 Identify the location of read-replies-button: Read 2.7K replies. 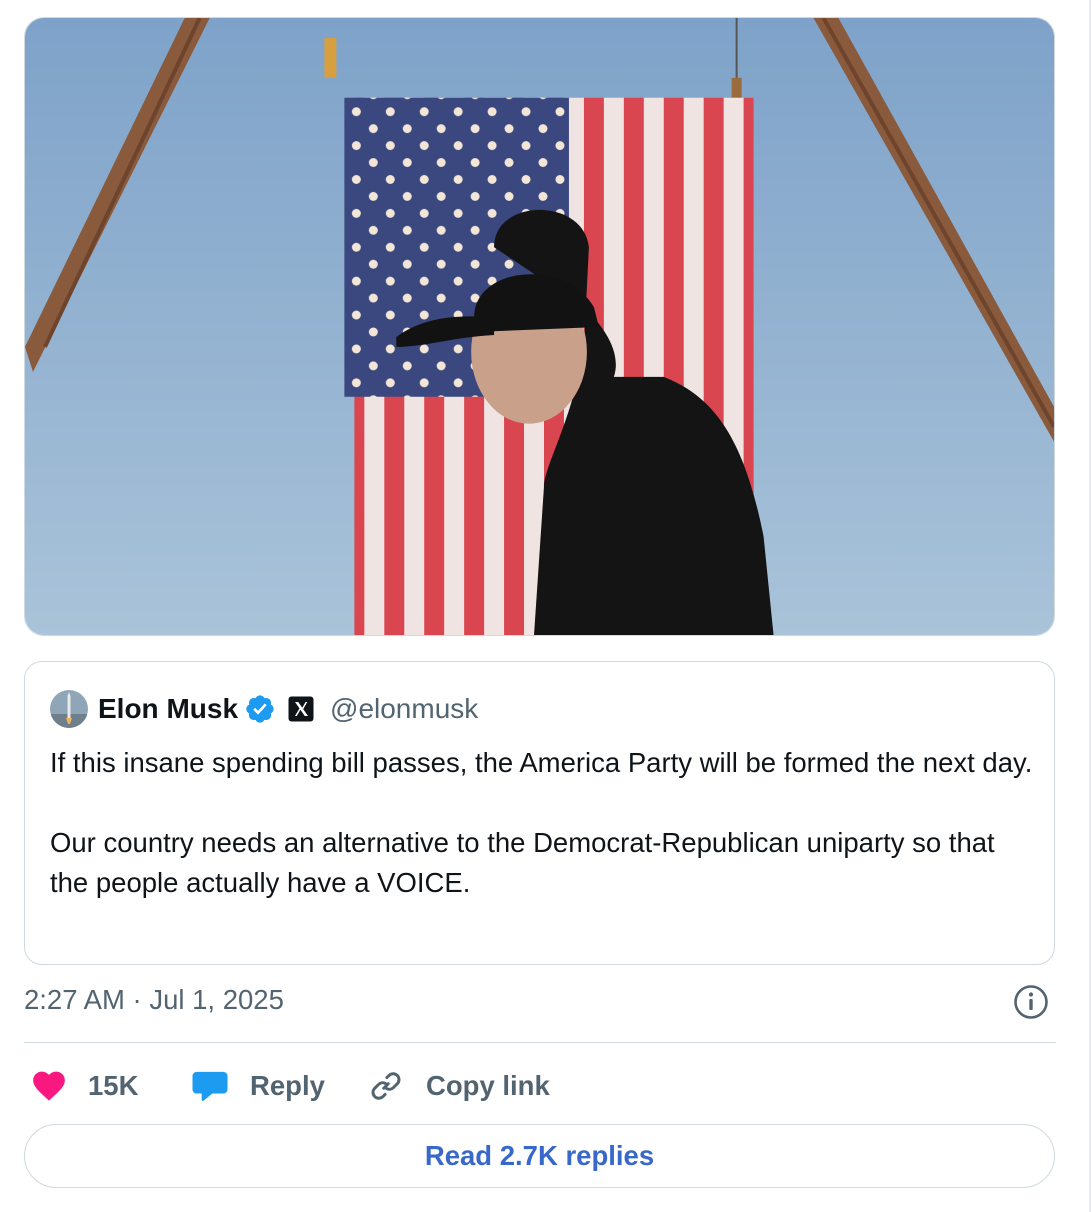
(539, 1156).